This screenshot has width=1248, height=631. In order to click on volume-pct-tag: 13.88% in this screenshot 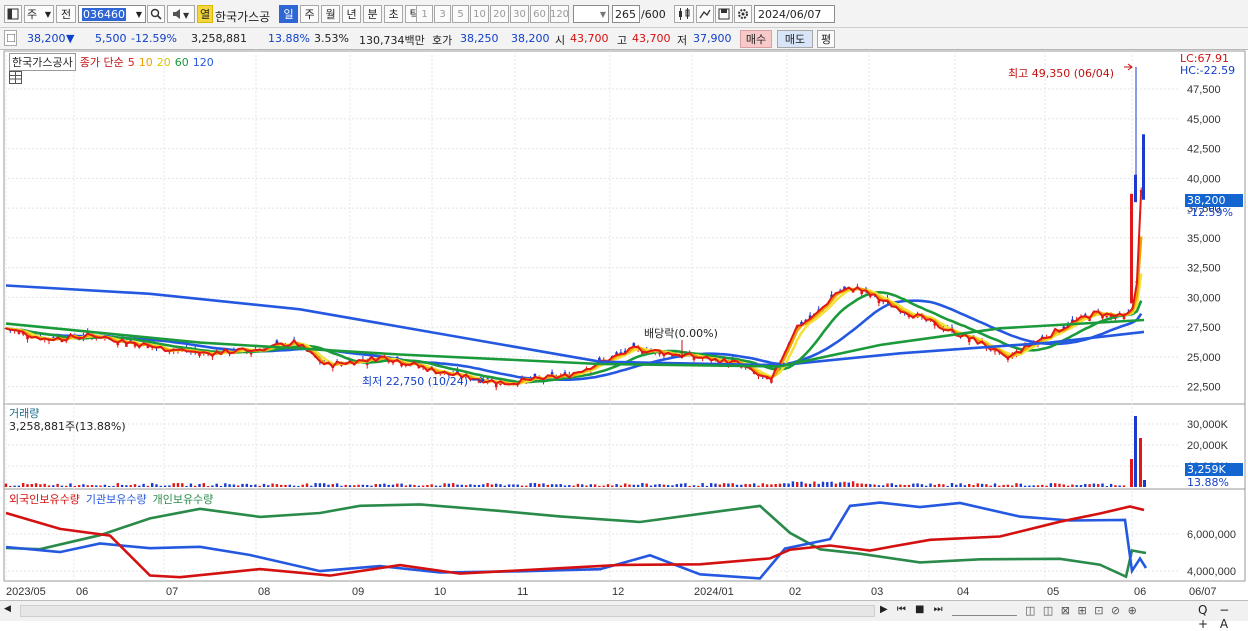, I will do `click(1208, 482)`.